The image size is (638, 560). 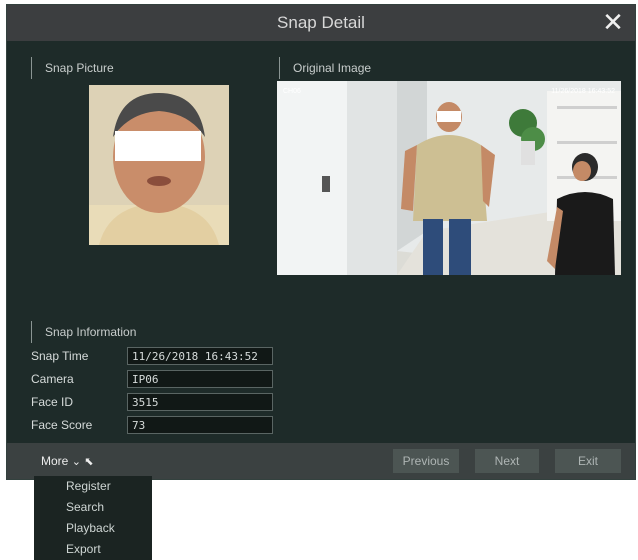 I want to click on next-button: Next, so click(x=507, y=461).